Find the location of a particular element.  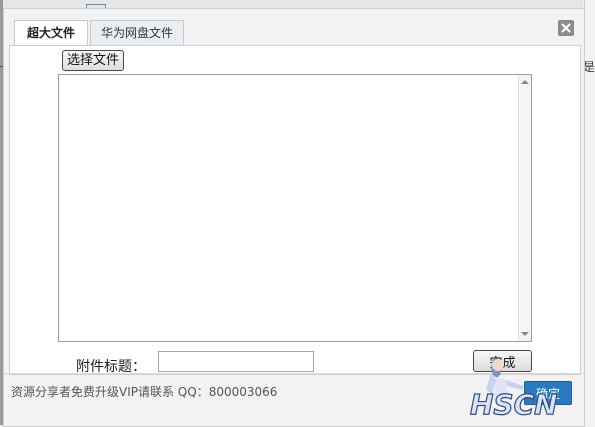

file-list-scrollbar is located at coordinates (524, 208).